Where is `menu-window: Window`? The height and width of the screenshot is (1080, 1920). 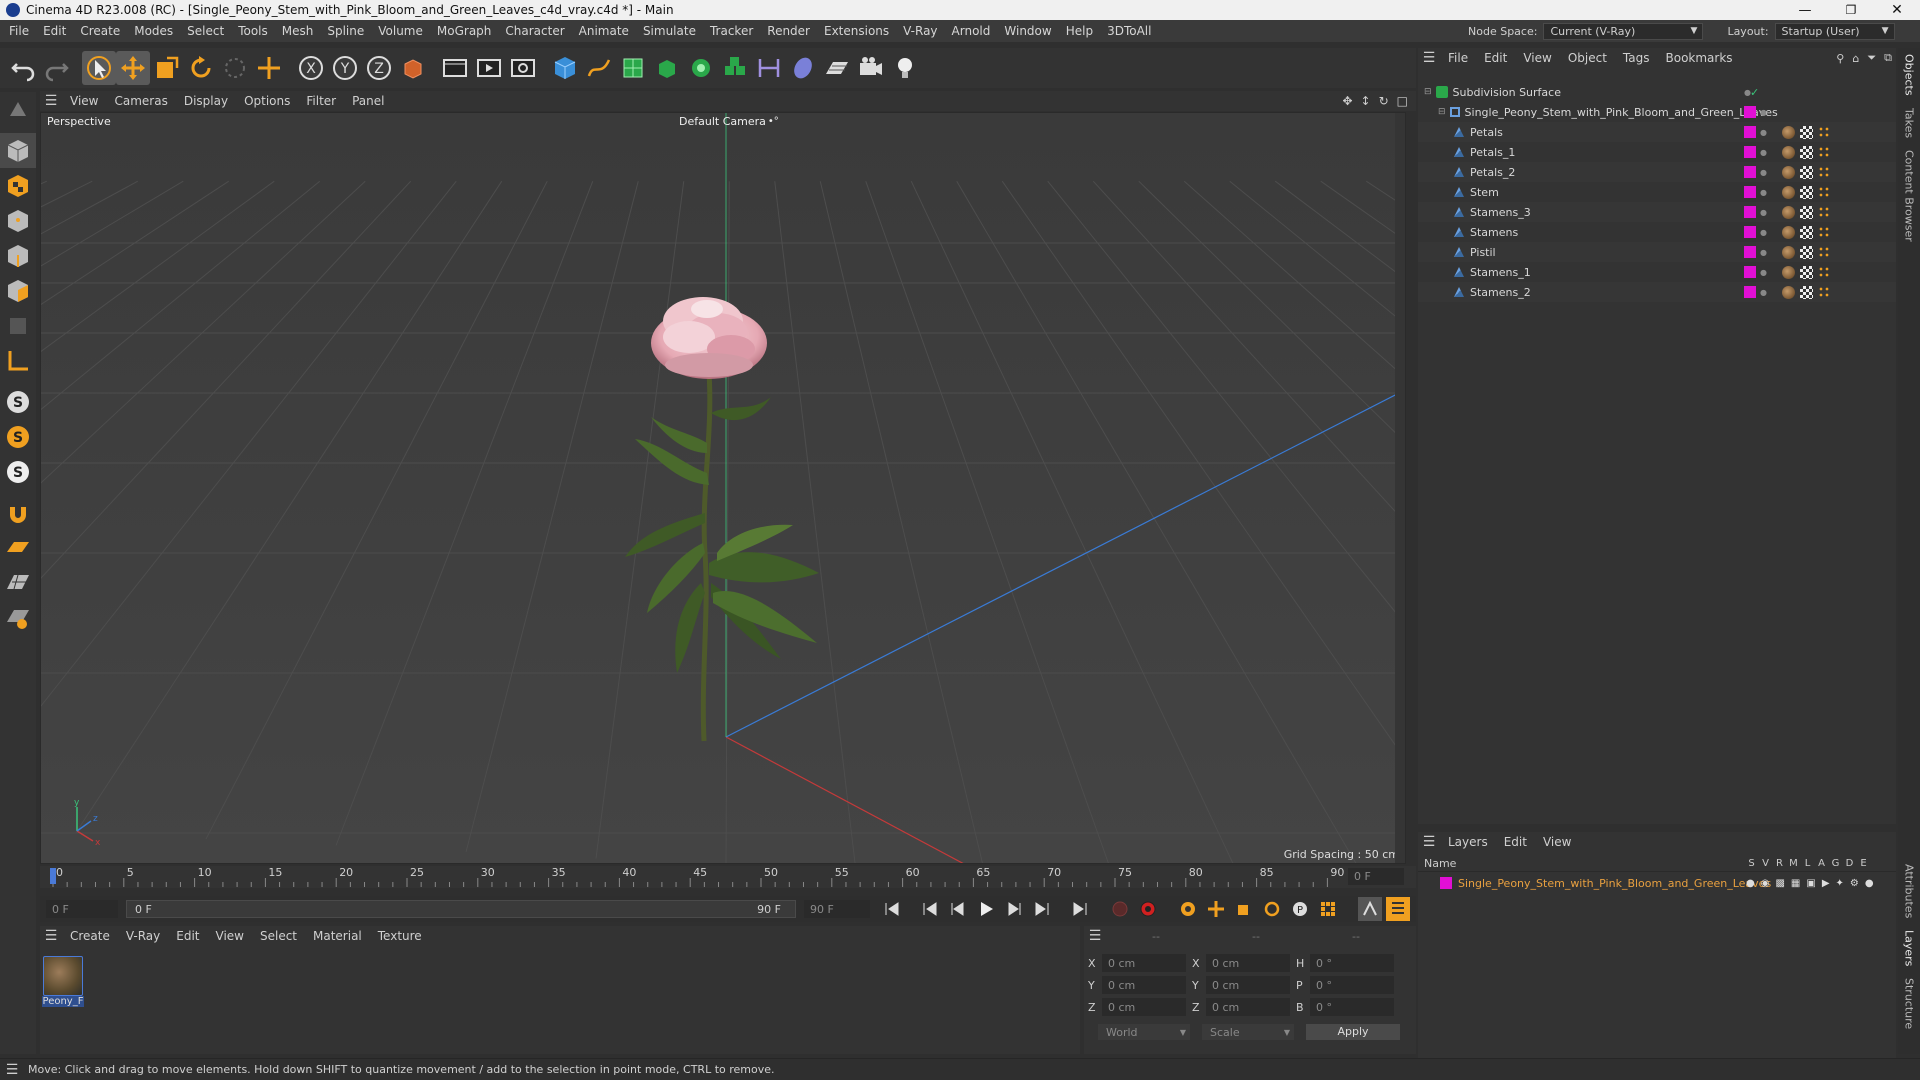
menu-window: Window is located at coordinates (1027, 31).